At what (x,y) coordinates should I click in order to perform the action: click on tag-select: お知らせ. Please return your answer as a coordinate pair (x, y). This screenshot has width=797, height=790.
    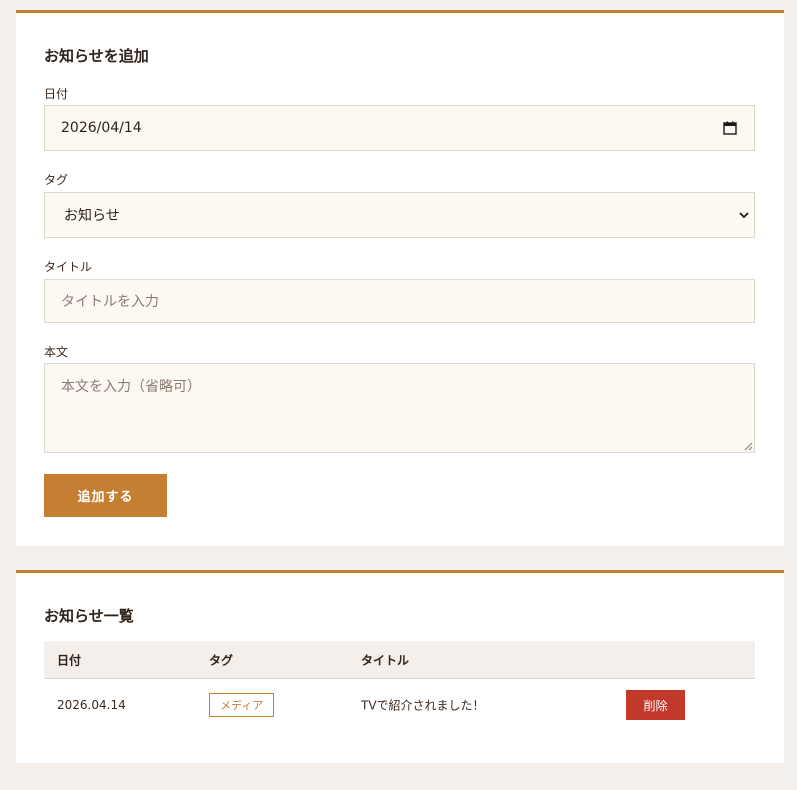
    Looking at the image, I should click on (399, 215).